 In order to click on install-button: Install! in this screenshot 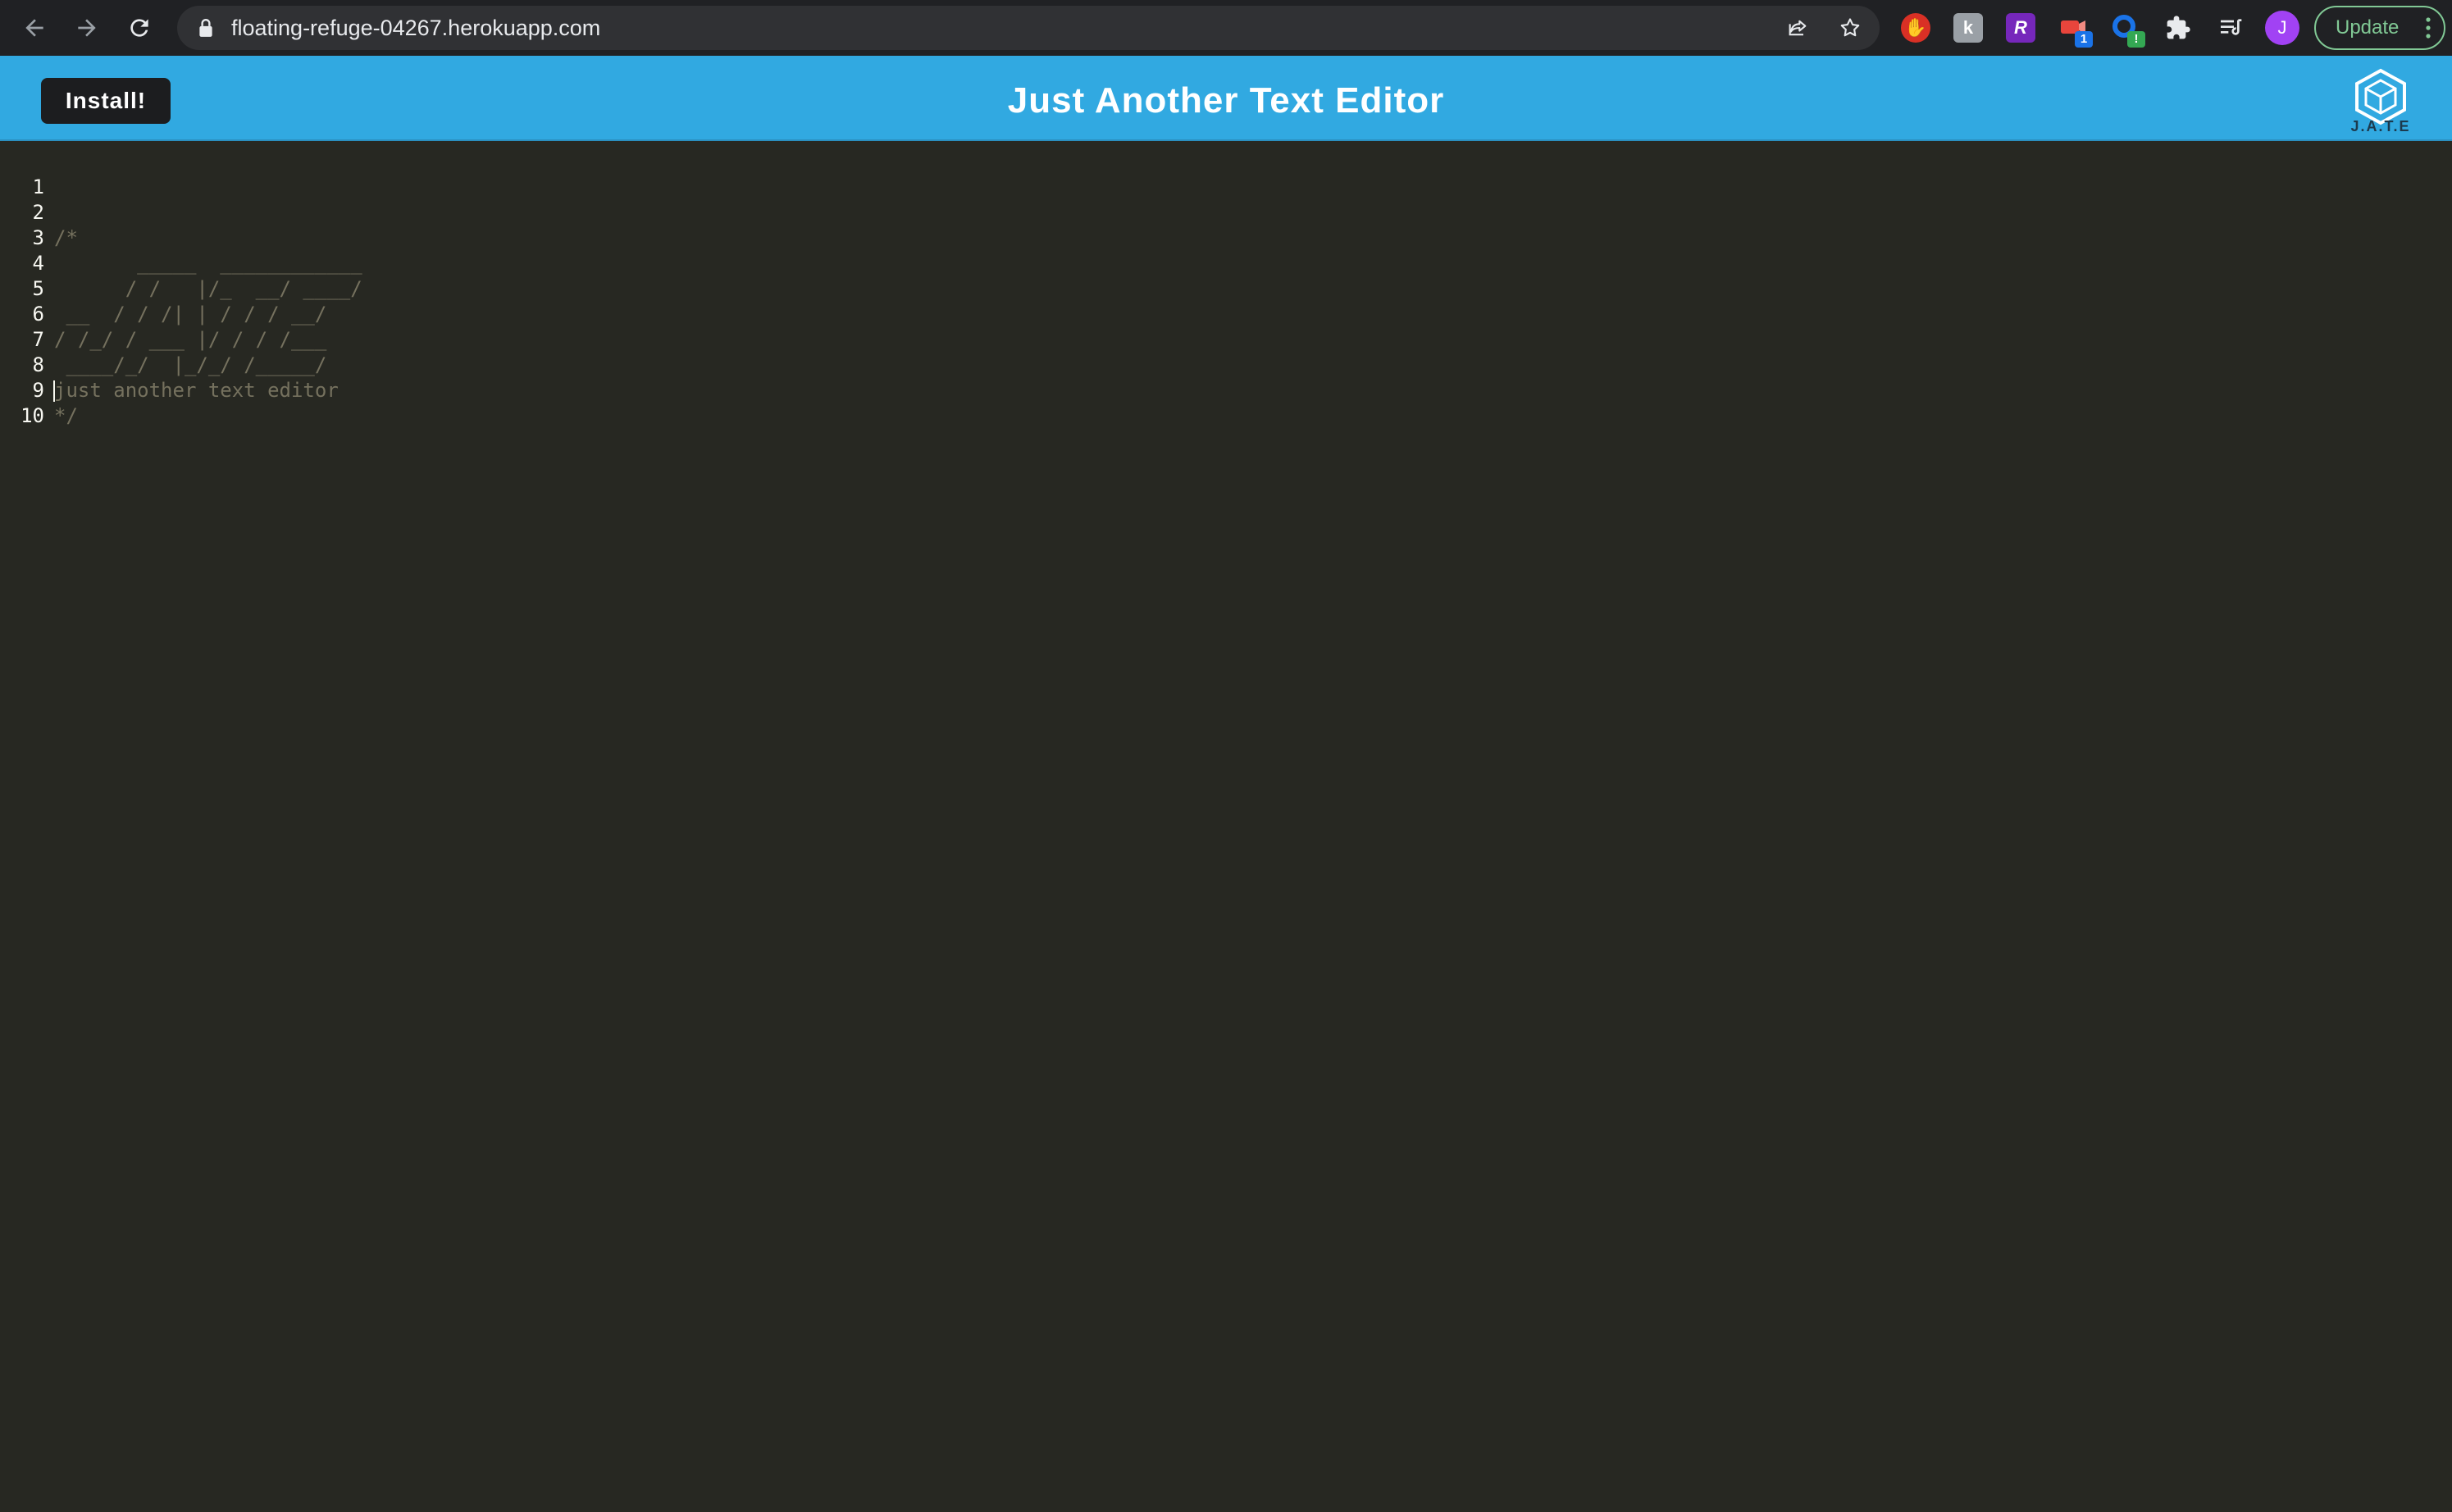, I will do `click(106, 101)`.